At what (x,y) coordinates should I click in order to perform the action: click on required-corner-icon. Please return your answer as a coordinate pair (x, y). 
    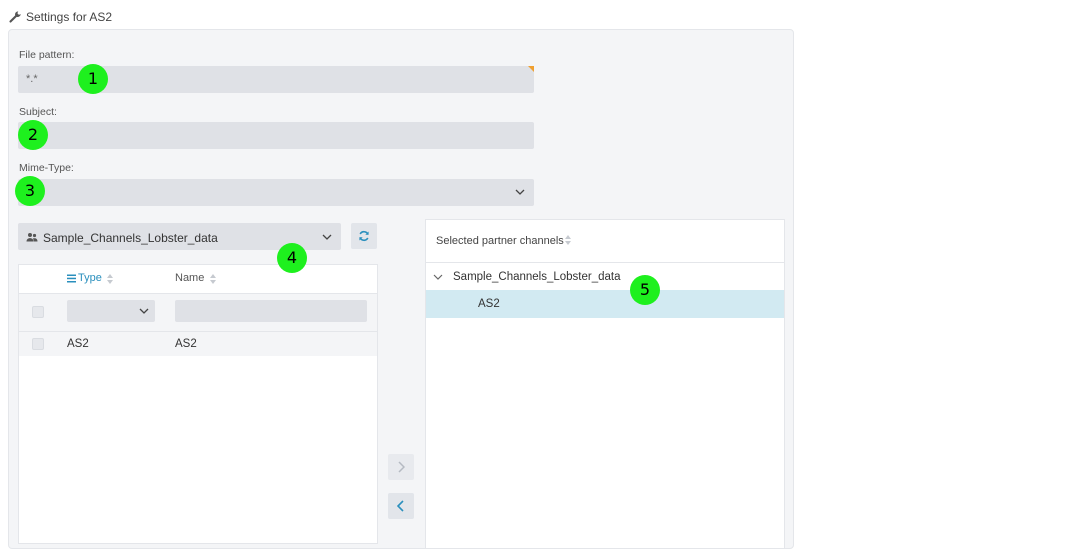
    Looking at the image, I should click on (531, 69).